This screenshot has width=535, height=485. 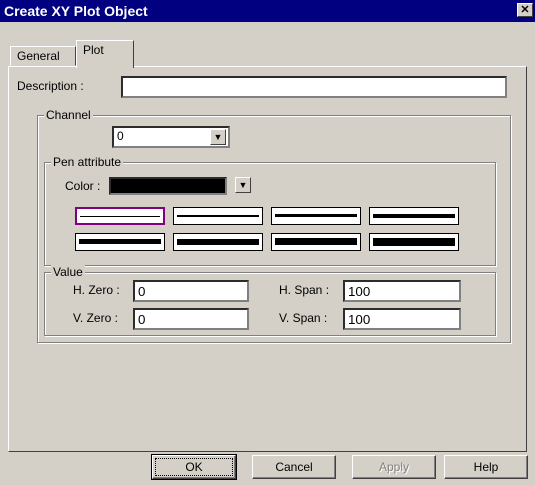 I want to click on channel-dropdown-arrow-icon: ▼, so click(x=218, y=137).